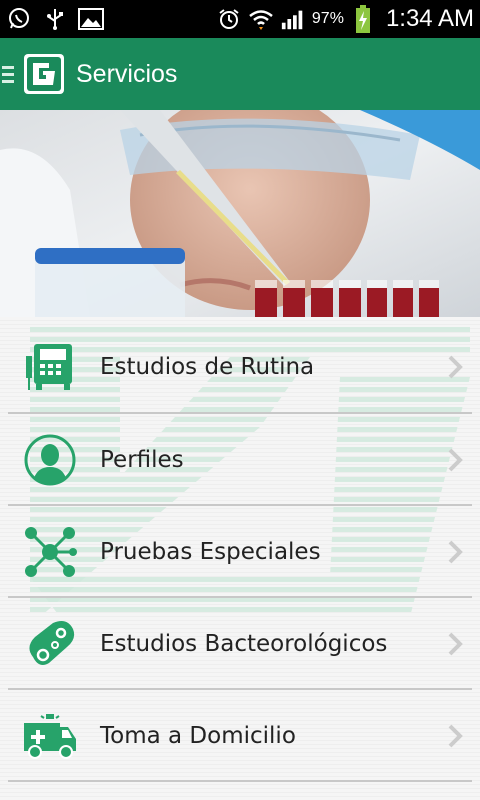 Image resolution: width=480 pixels, height=800 pixels. I want to click on signal-icon, so click(293, 19).